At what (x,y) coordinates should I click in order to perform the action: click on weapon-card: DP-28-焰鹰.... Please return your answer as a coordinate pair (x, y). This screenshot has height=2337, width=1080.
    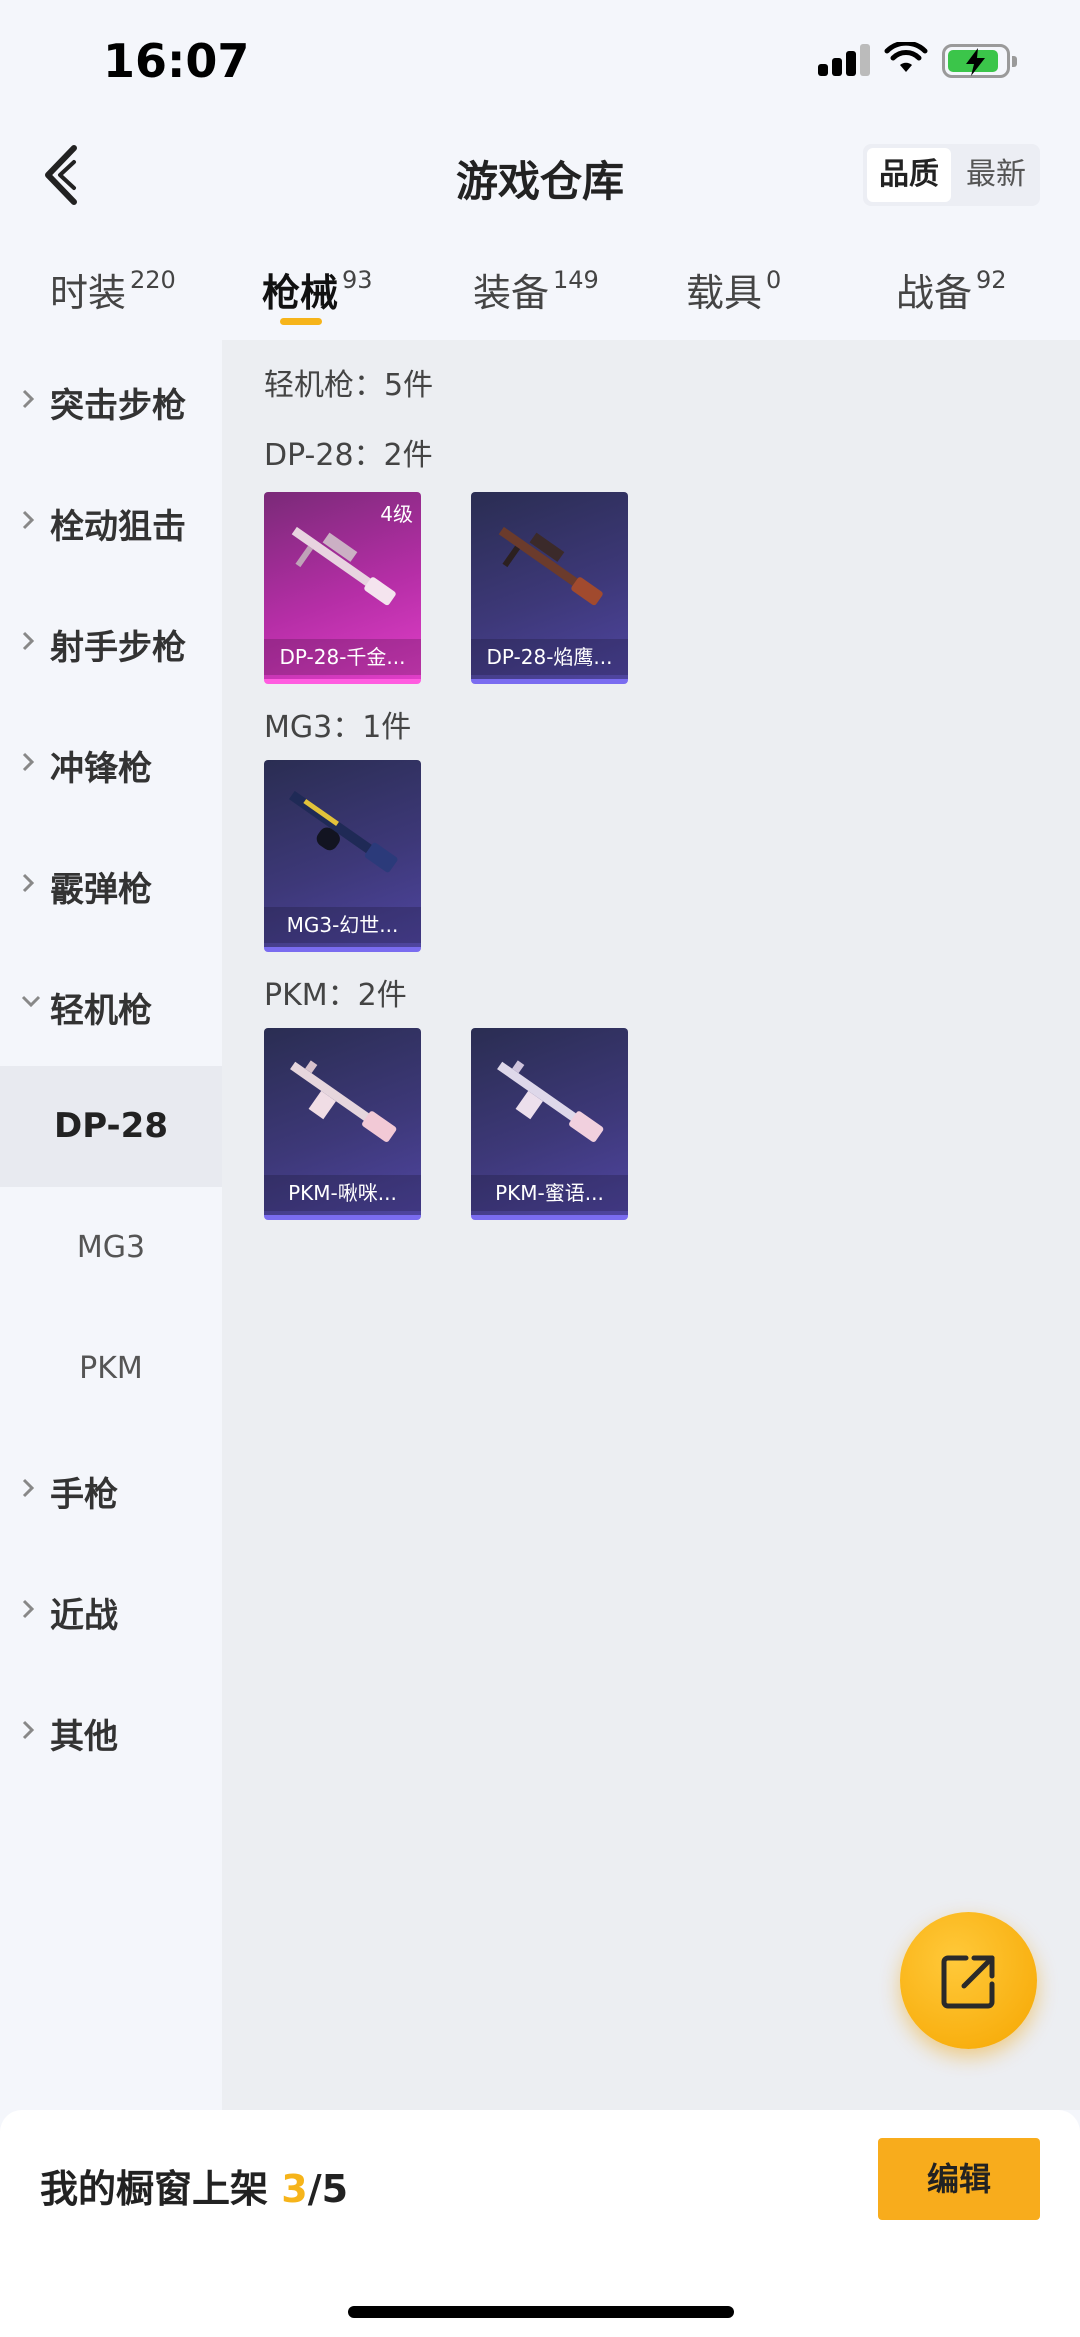
    Looking at the image, I should click on (549, 588).